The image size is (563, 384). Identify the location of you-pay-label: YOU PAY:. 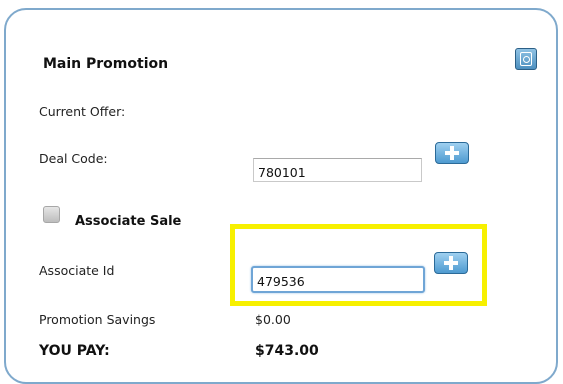
(74, 351).